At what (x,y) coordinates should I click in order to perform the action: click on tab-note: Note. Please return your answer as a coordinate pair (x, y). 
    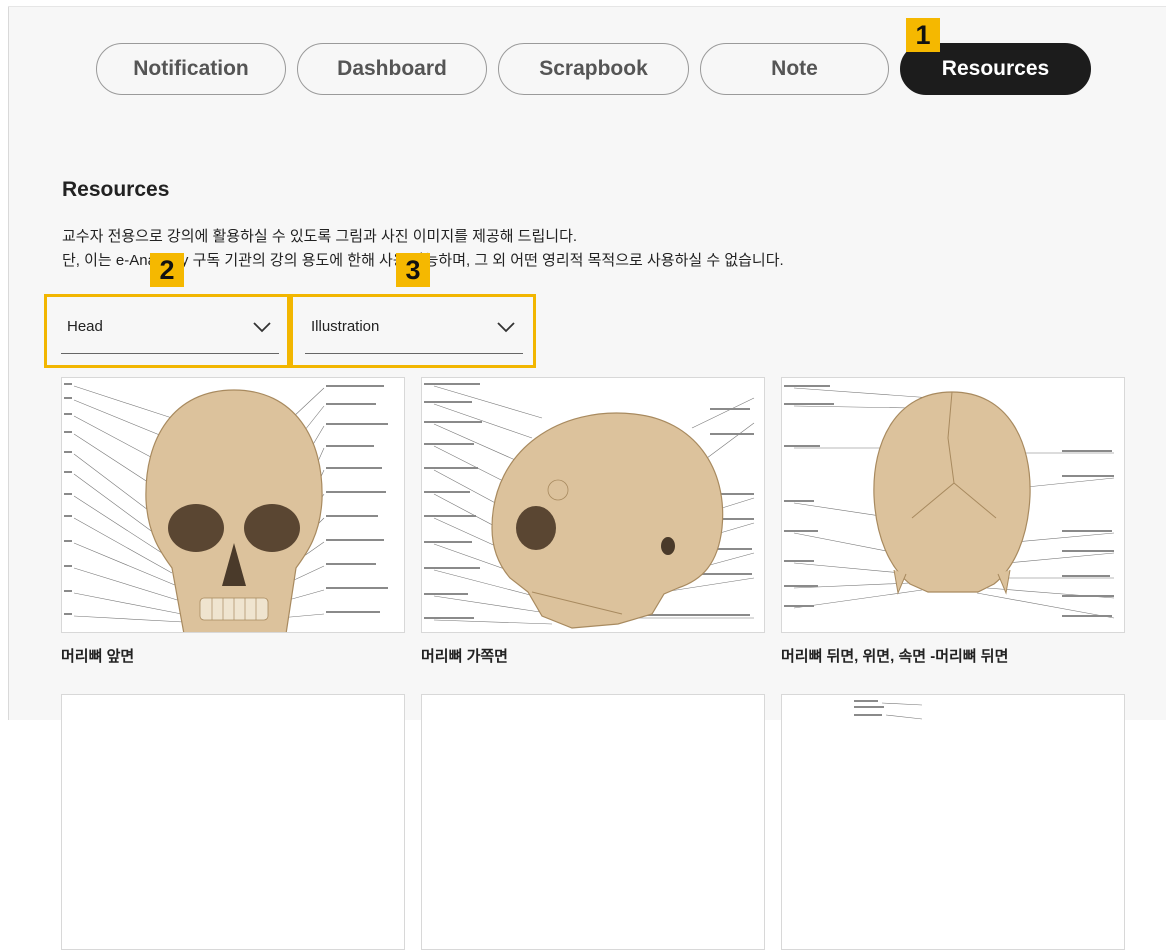
    Looking at the image, I should click on (794, 69).